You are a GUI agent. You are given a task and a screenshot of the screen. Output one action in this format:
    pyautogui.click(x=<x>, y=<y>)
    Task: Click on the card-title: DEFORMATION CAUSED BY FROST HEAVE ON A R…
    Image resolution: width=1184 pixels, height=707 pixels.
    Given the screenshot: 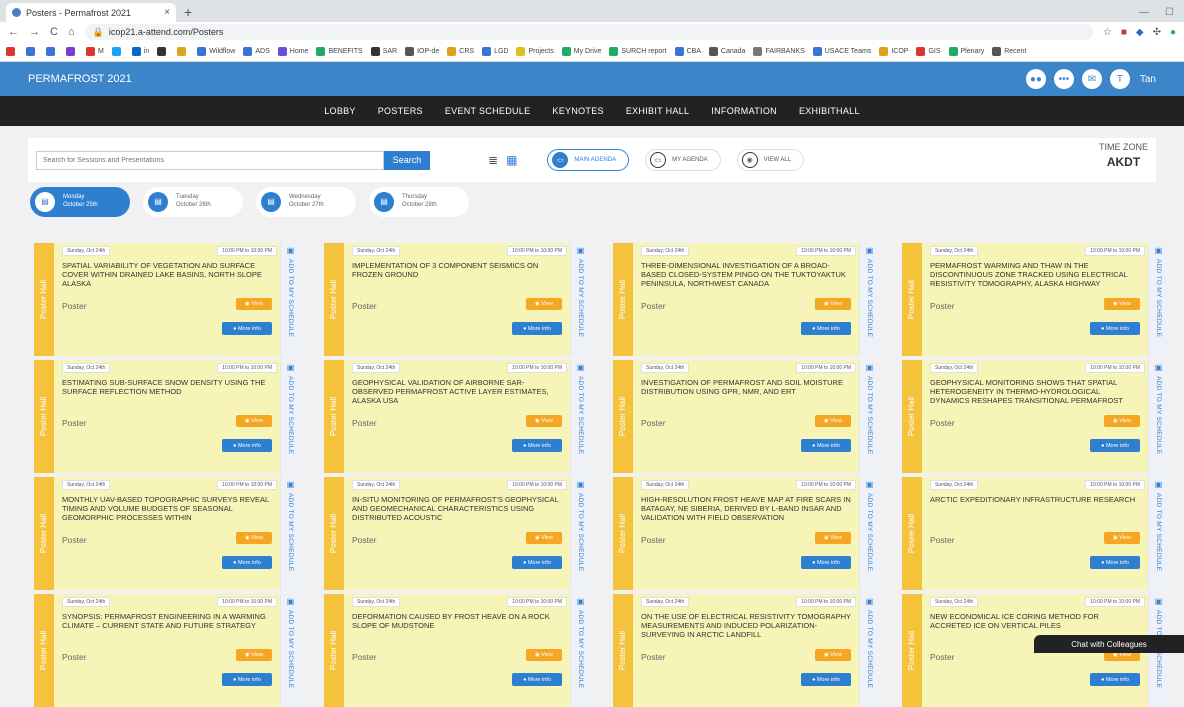 What is the action you would take?
    pyautogui.click(x=457, y=630)
    